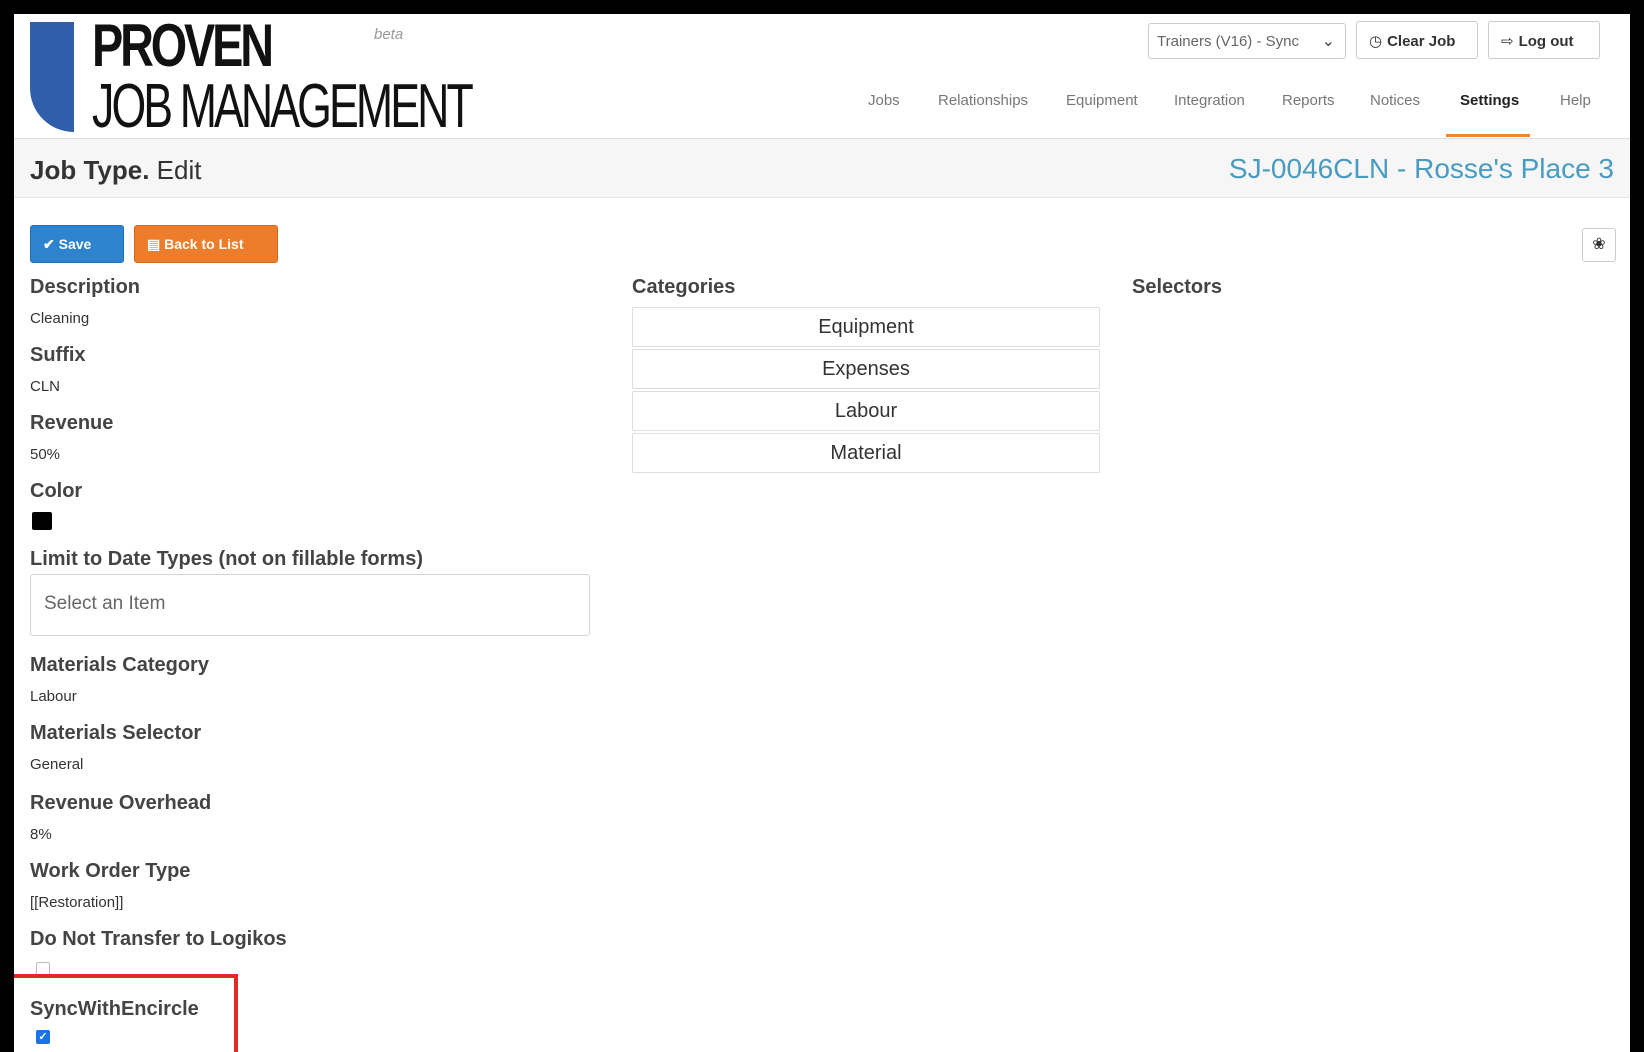  Describe the element at coordinates (121, 803) in the screenshot. I see `revenue-overhead-label: Revenue Overhead` at that location.